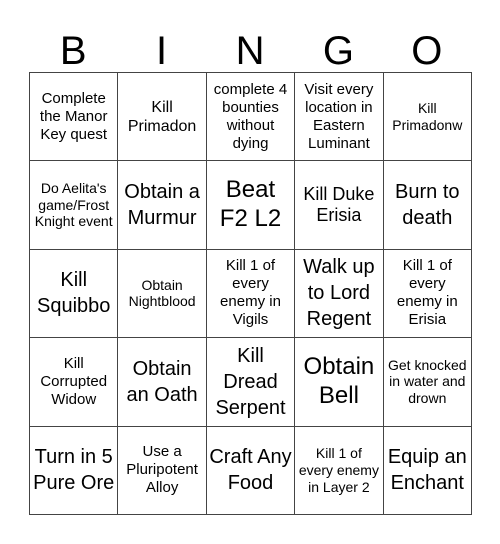 This screenshot has height=544, width=500. What do you see at coordinates (251, 470) in the screenshot?
I see `bingo-cell: Craft Any Food` at bounding box center [251, 470].